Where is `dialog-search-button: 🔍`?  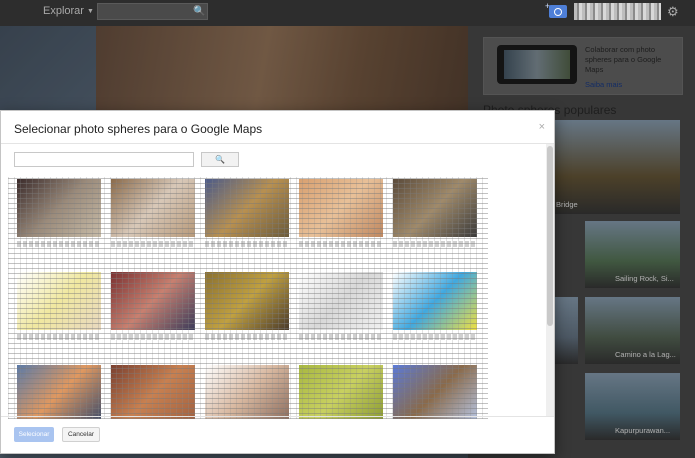 dialog-search-button: 🔍 is located at coordinates (220, 159).